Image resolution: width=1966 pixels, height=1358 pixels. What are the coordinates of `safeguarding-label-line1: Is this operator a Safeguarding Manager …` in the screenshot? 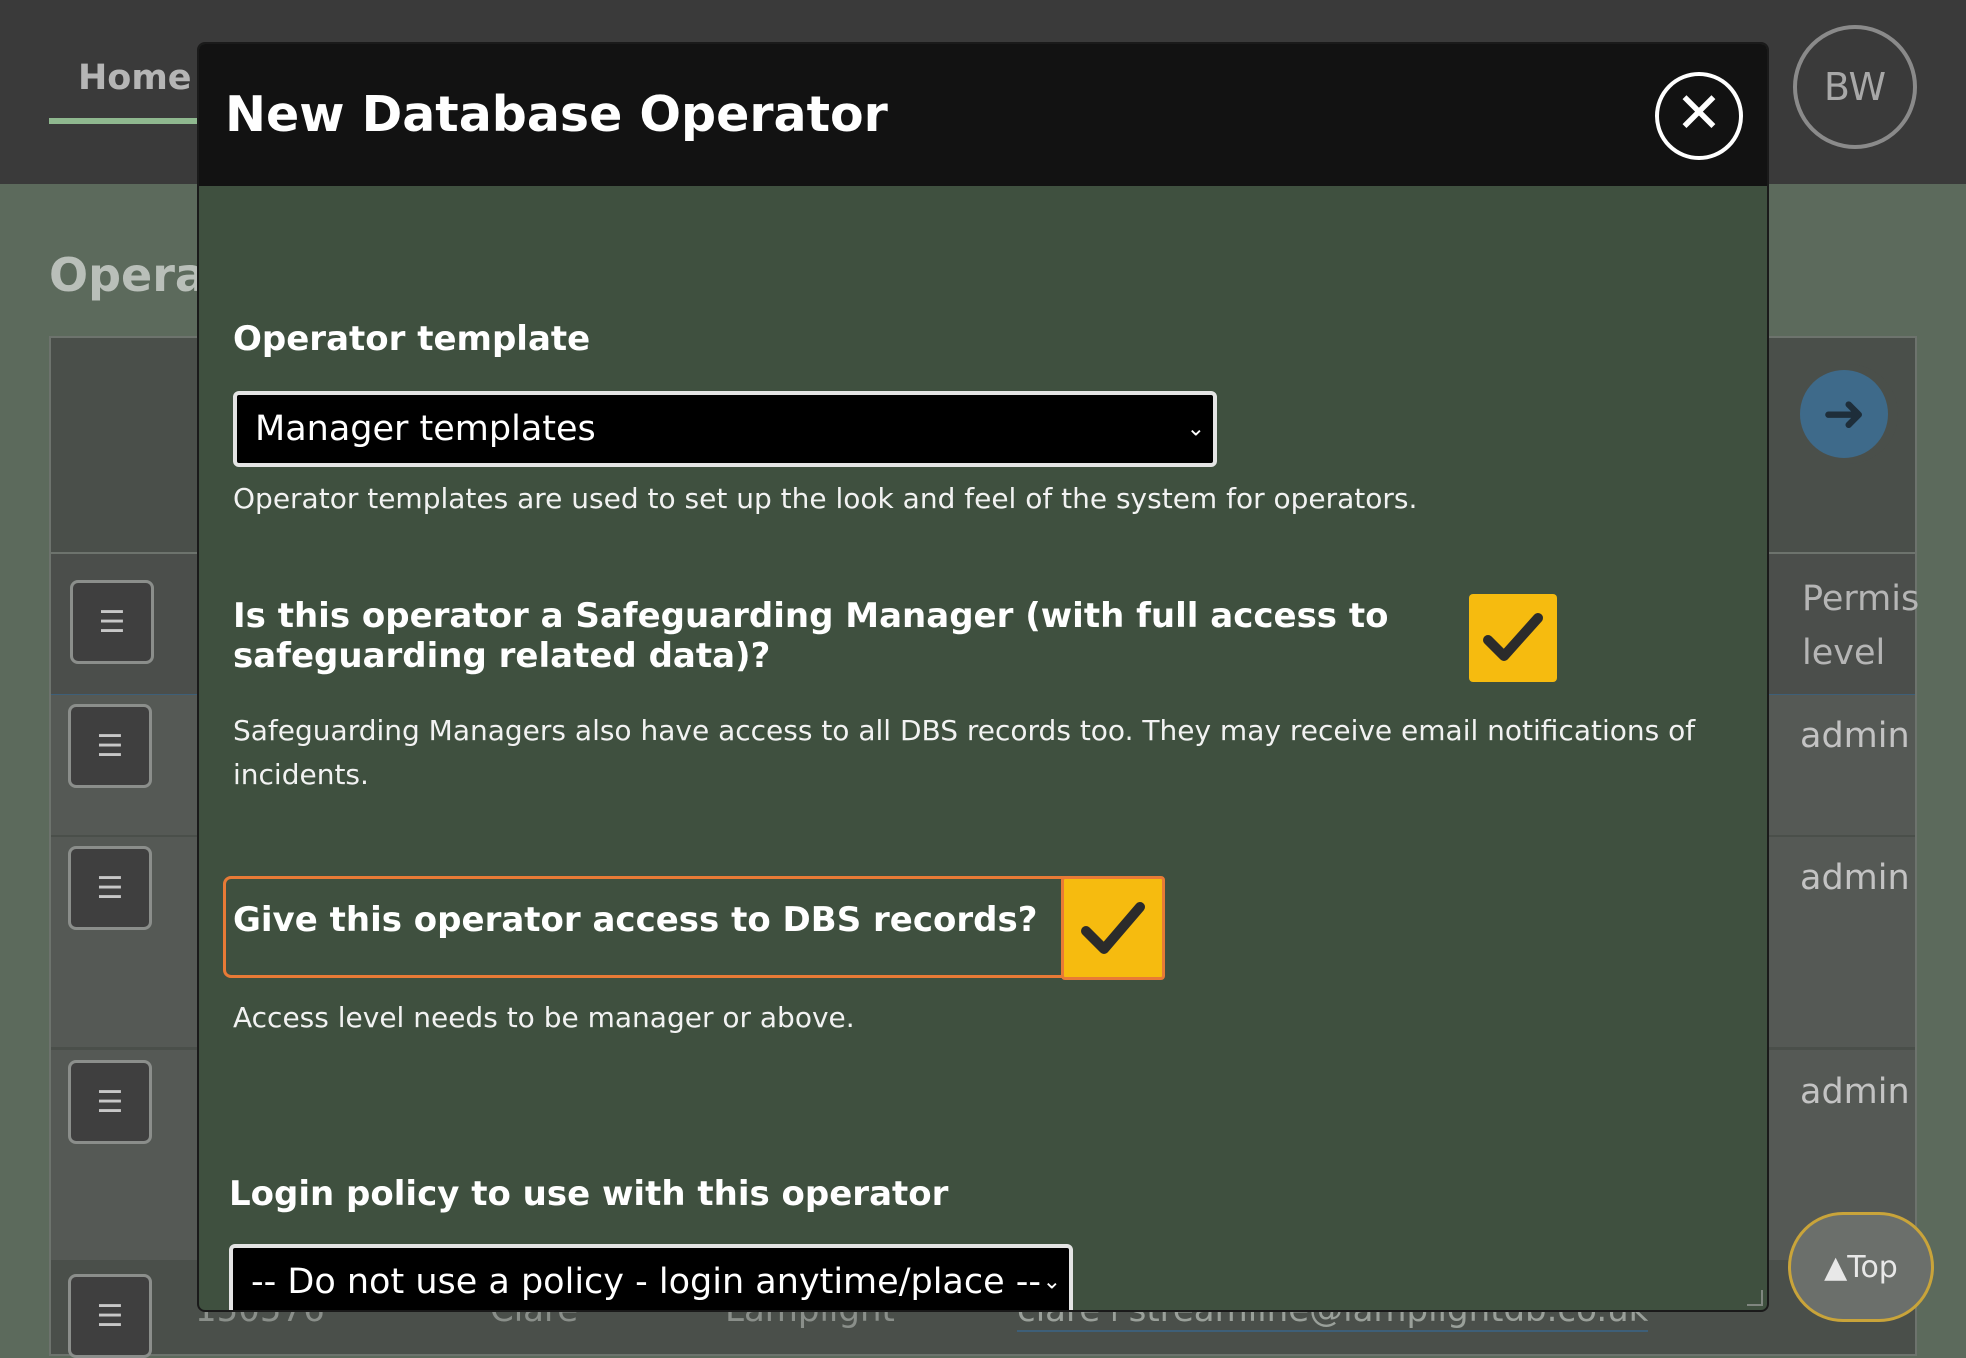 It's located at (811, 616).